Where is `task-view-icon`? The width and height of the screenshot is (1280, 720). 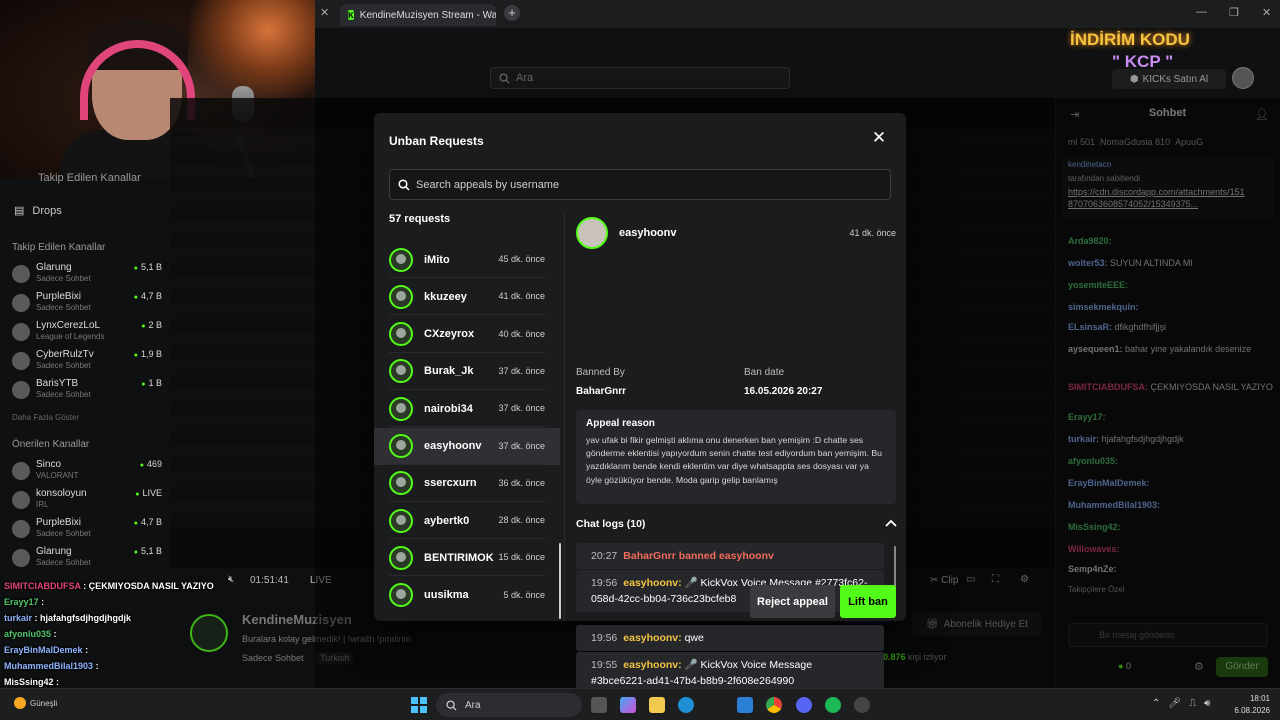 task-view-icon is located at coordinates (599, 705).